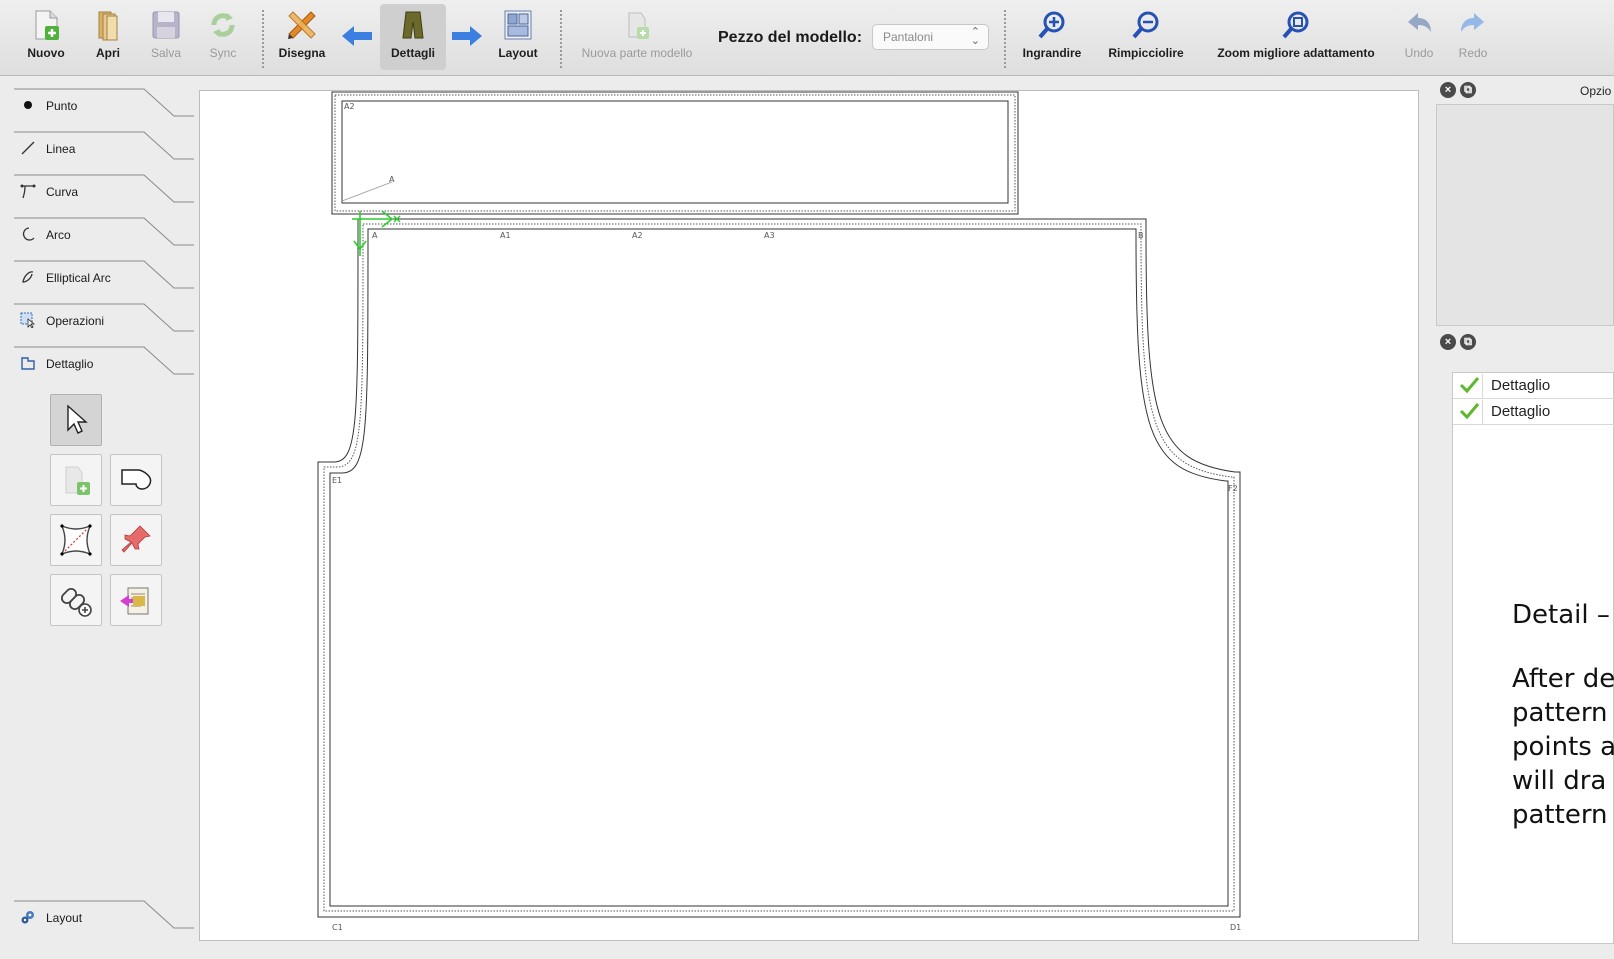 The height and width of the screenshot is (959, 1614). Describe the element at coordinates (1525, 215) in the screenshot. I see `options-panel-body` at that location.